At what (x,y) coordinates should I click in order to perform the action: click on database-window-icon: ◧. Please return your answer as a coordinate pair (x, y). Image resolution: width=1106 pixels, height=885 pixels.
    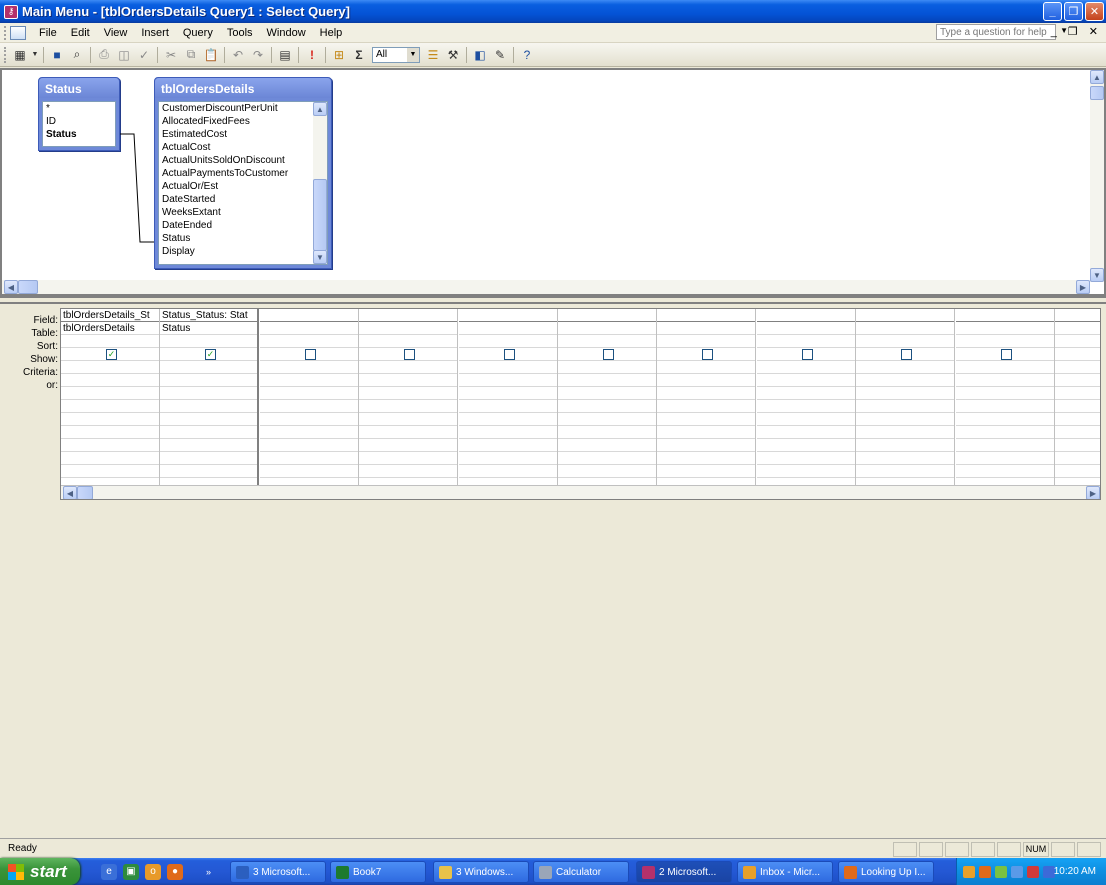
    Looking at the image, I should click on (480, 55).